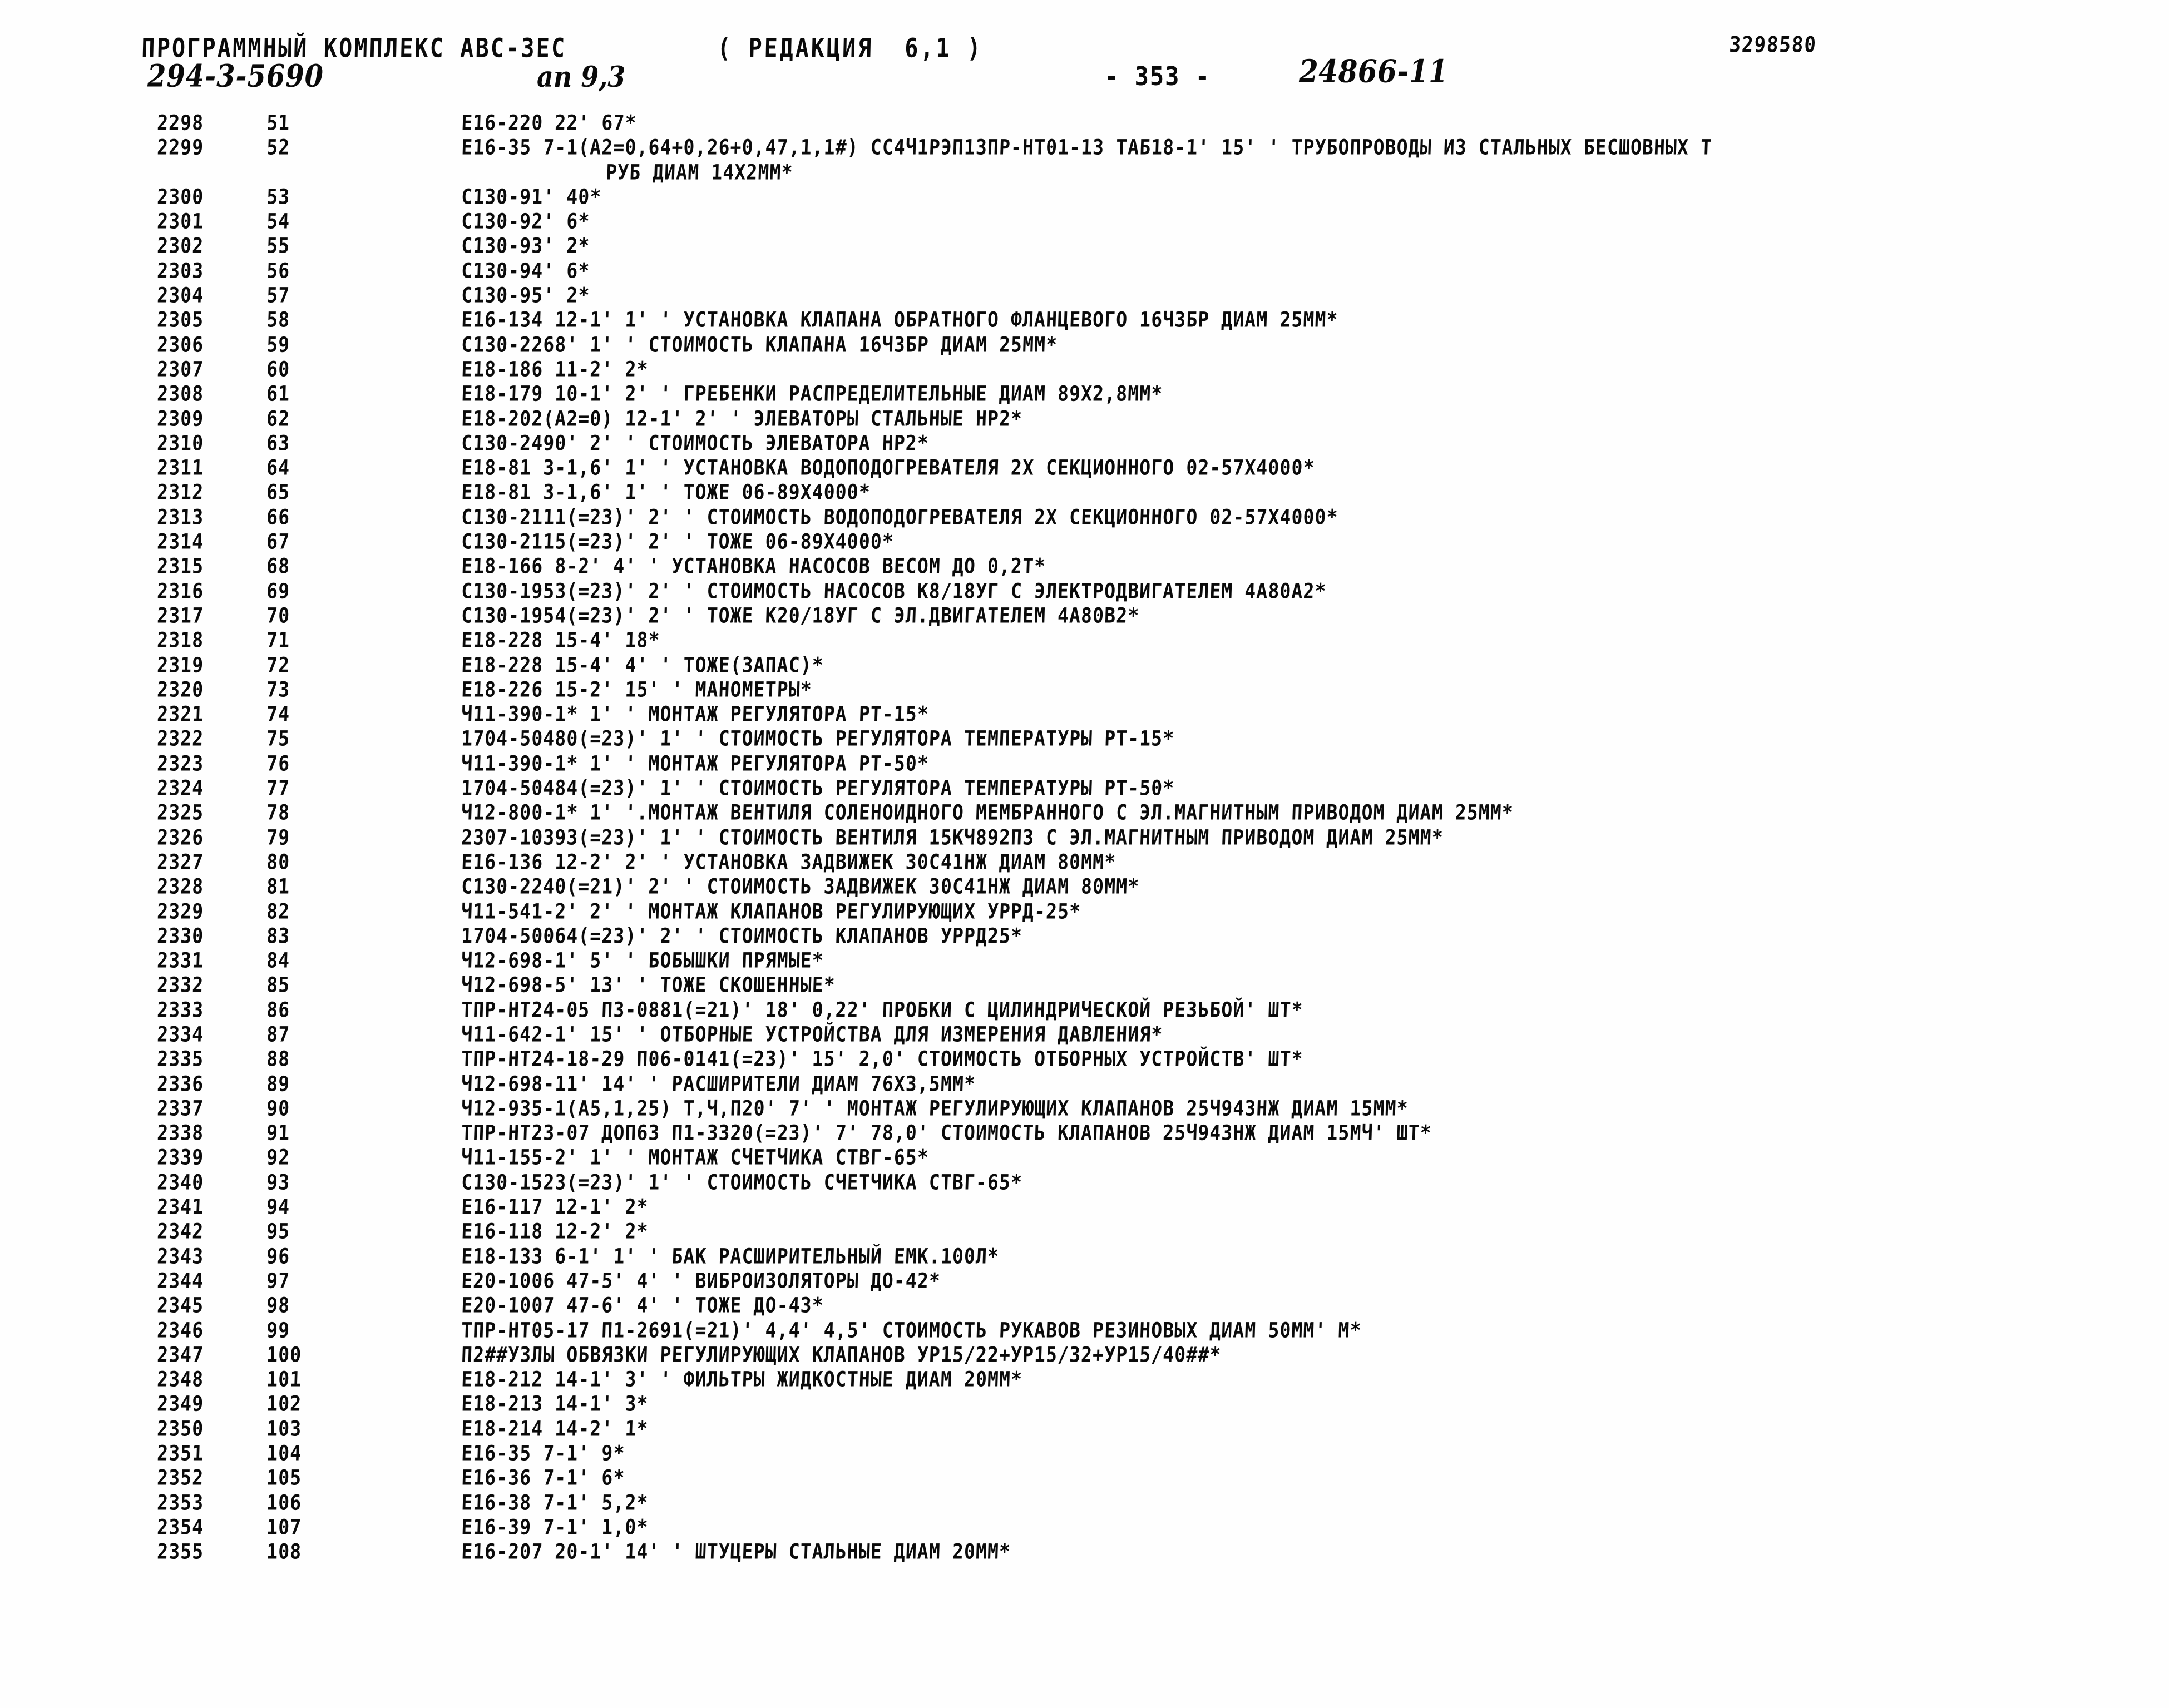 The height and width of the screenshot is (1708, 2169). I want to click on row-line-number: 76, so click(278, 763).